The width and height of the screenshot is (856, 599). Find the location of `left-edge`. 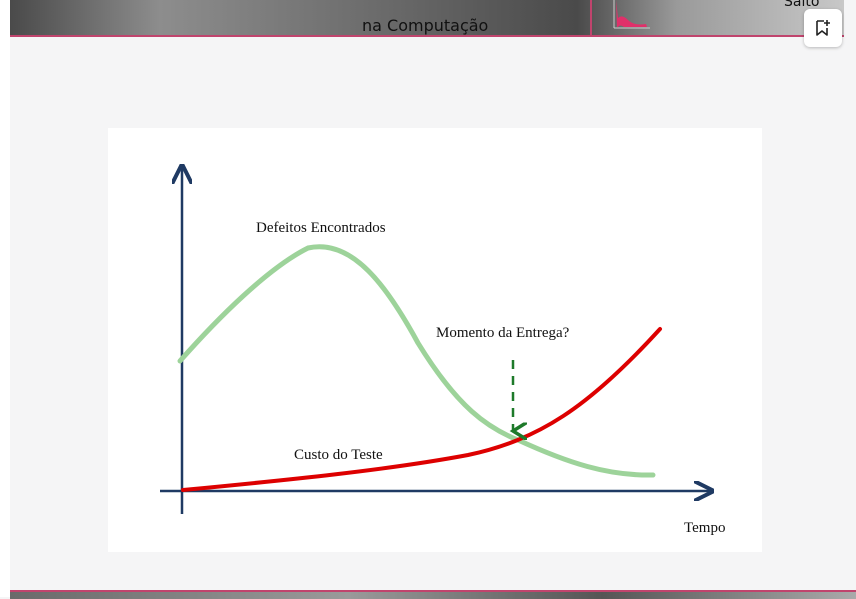

left-edge is located at coordinates (5, 298).